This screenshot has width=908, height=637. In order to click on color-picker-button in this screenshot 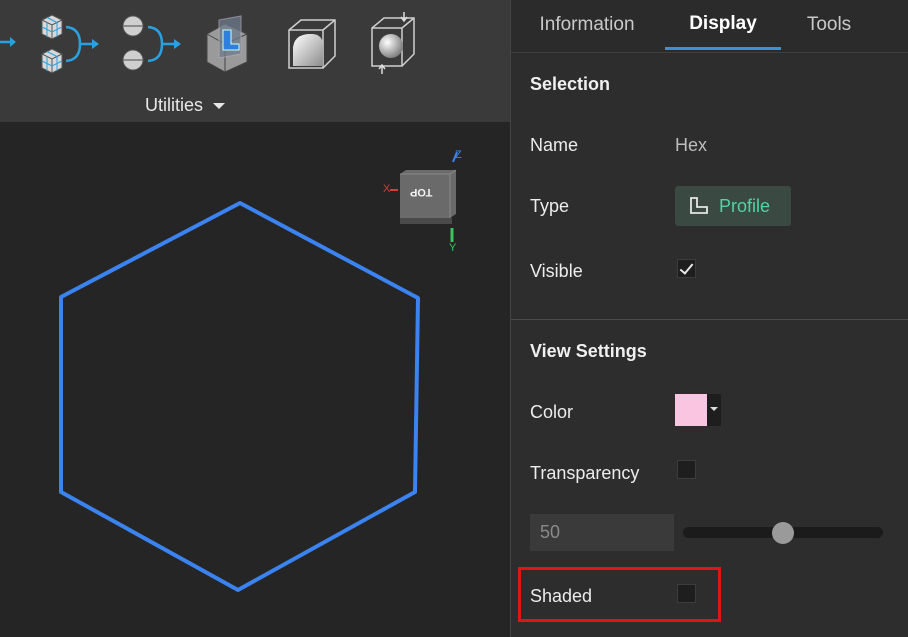, I will do `click(698, 410)`.